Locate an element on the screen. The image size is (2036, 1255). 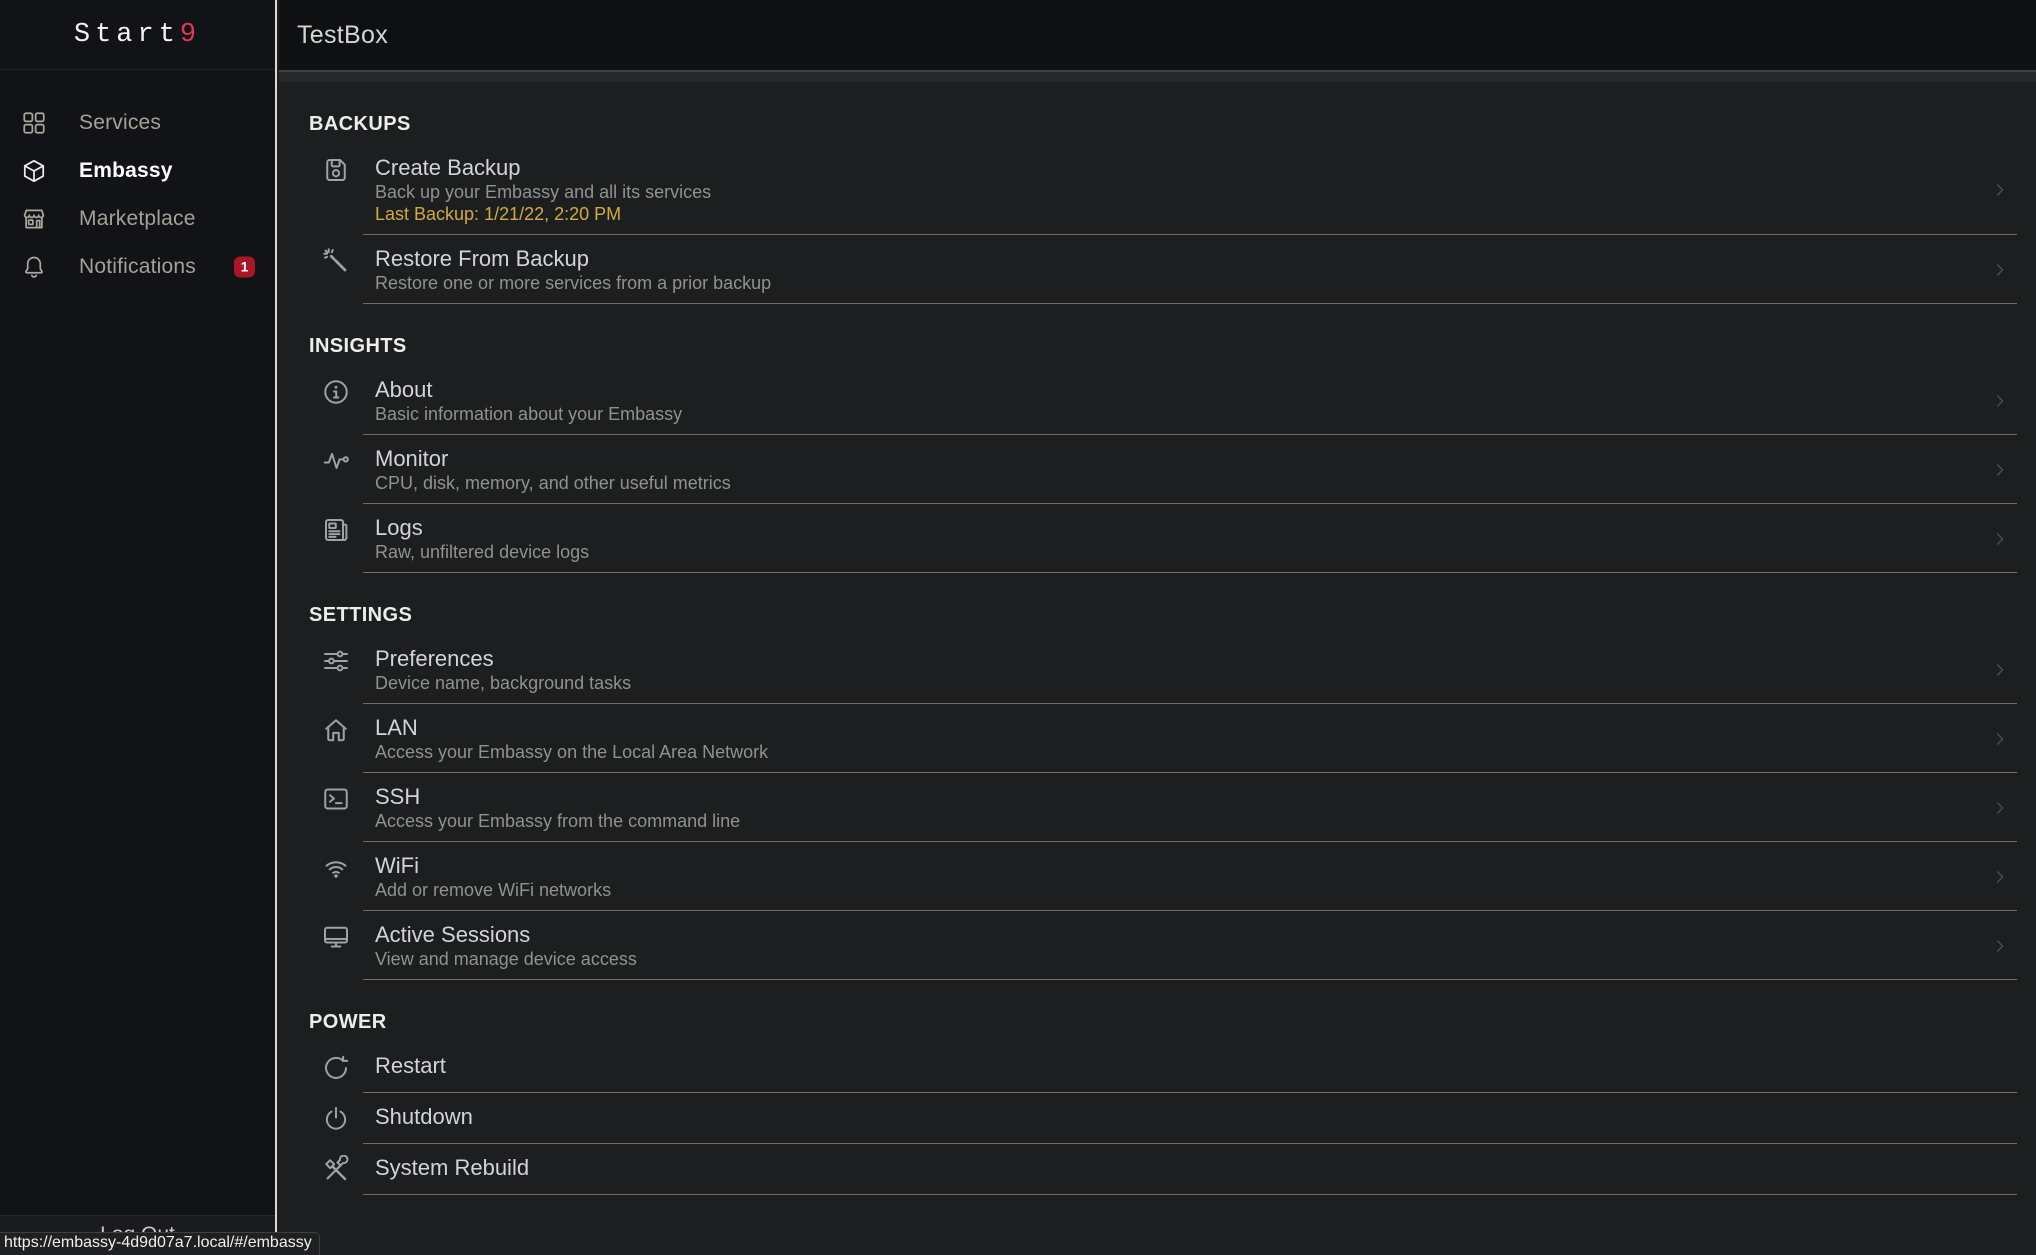
list-item-subtitle: Raw, unfiltered device logs is located at coordinates (482, 552).